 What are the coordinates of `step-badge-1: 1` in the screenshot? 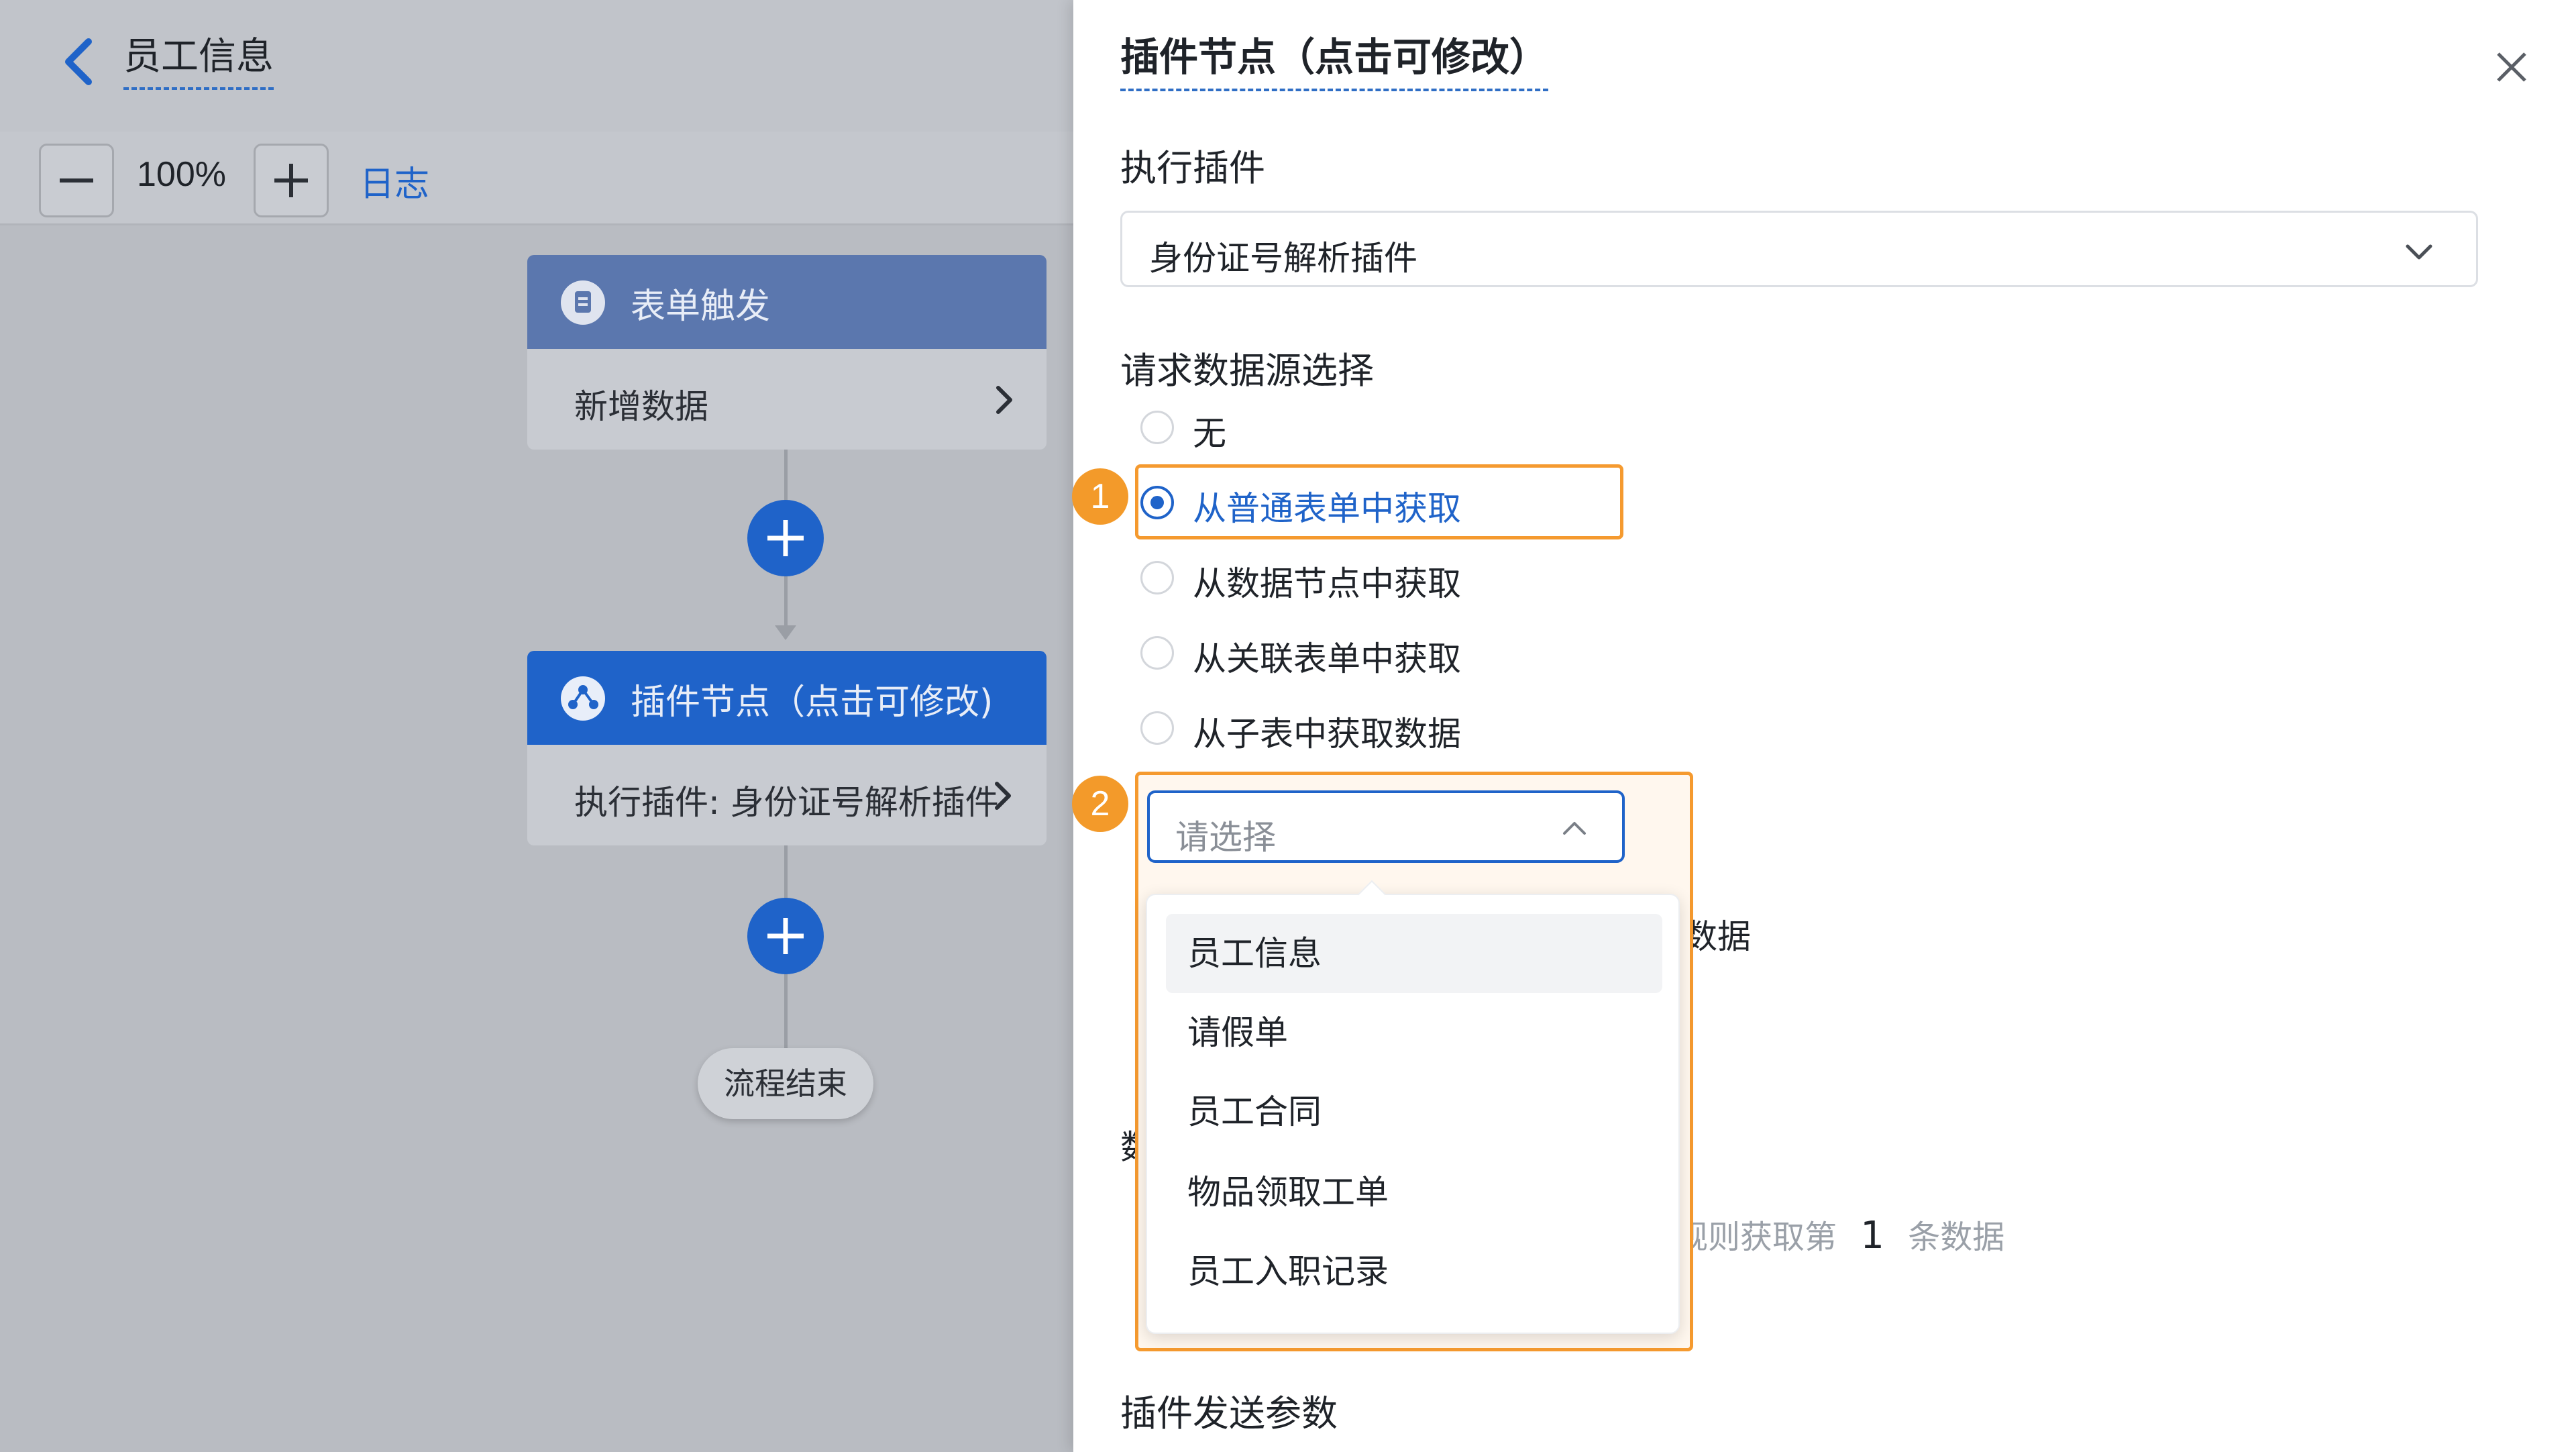 It's located at (1100, 497).